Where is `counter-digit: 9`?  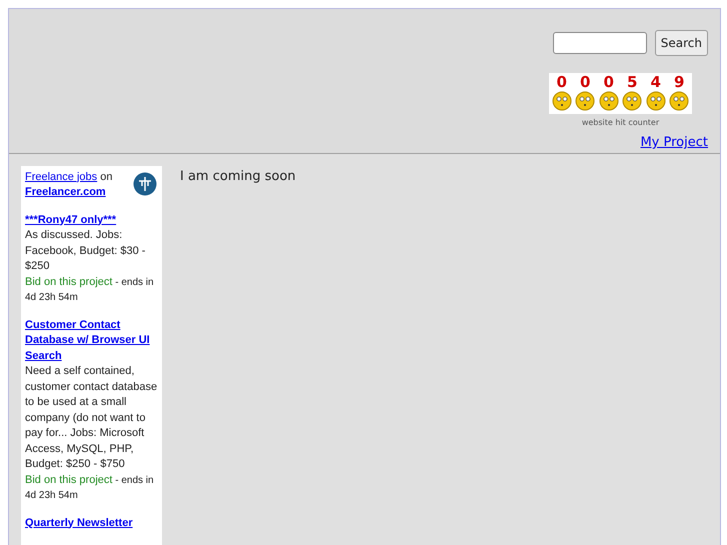
counter-digit: 9 is located at coordinates (679, 82).